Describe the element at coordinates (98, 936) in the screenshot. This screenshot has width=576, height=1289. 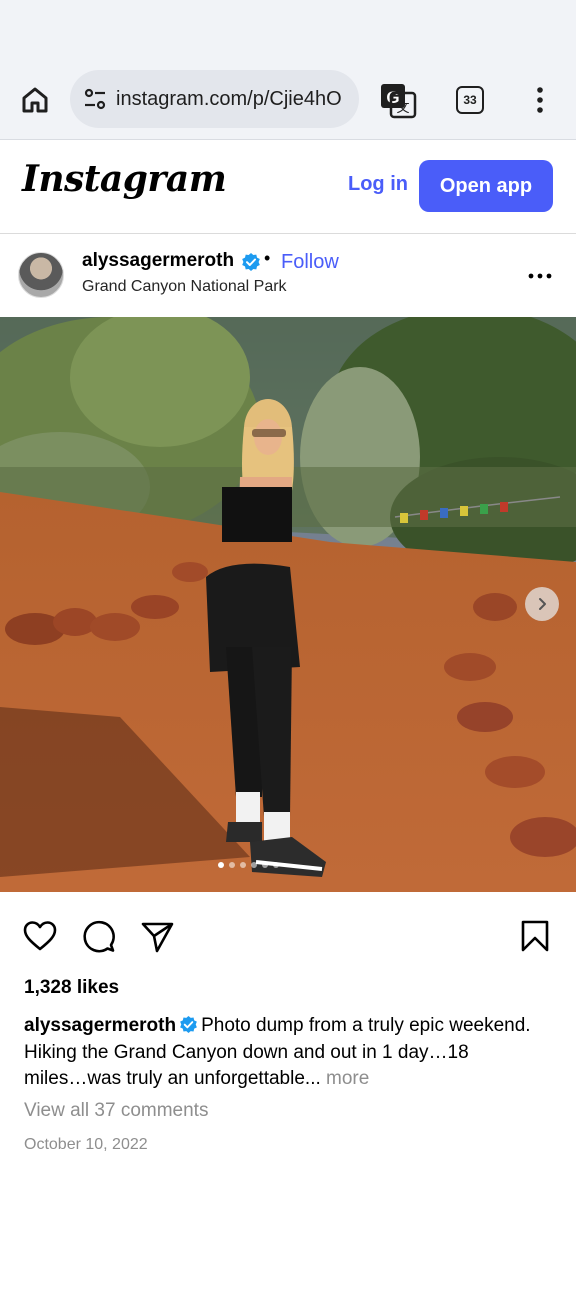
I see `comment-icon` at that location.